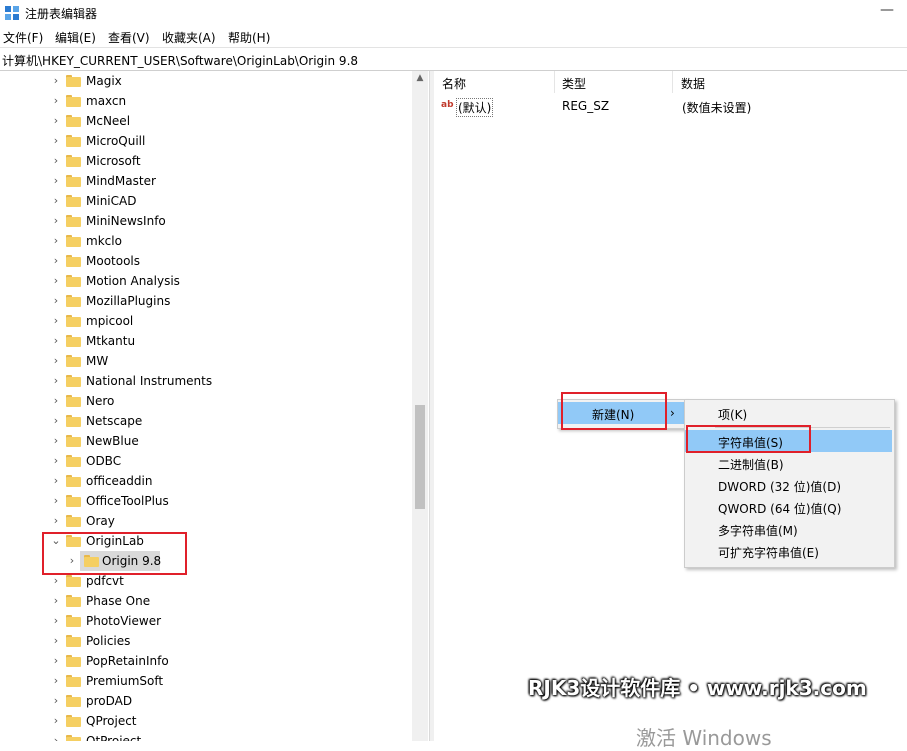  Describe the element at coordinates (127, 501) in the screenshot. I see `tree-item-label: OfficeToolPlus` at that location.